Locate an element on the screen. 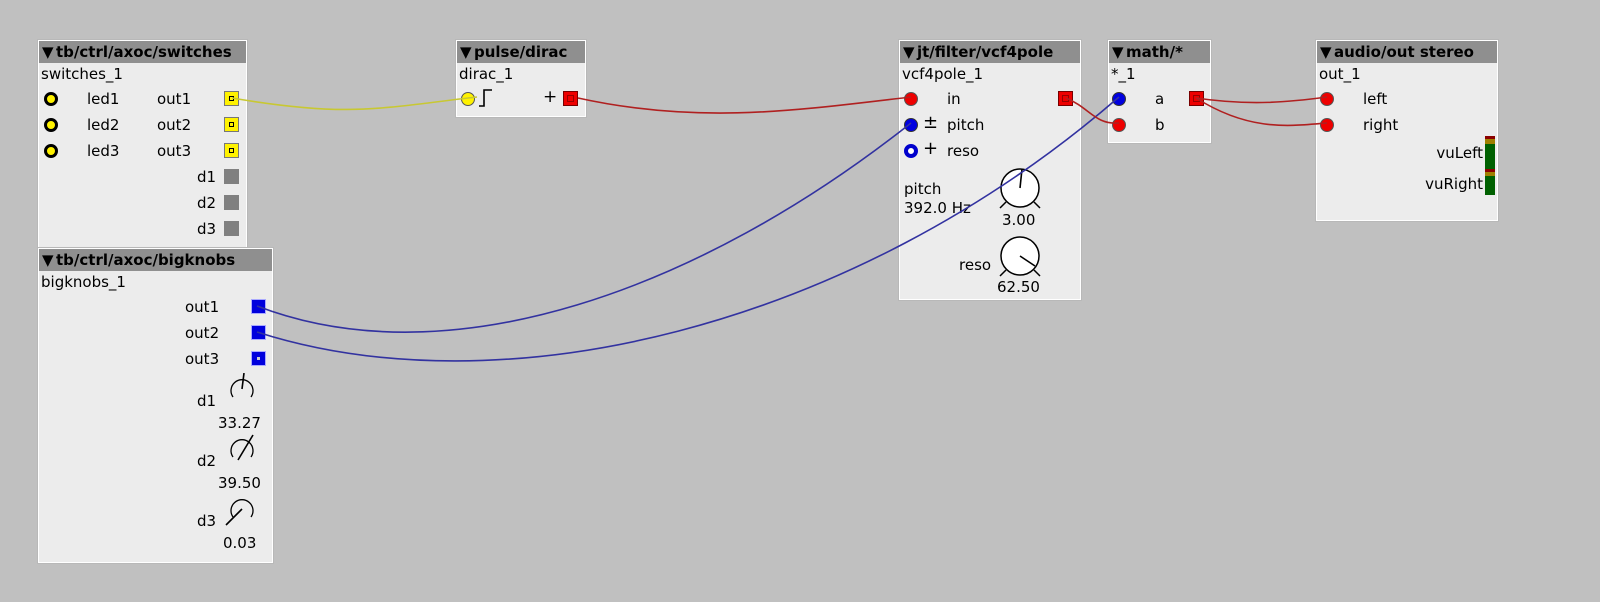 Image resolution: width=1600 pixels, height=602 pixels. object-type-label: pulse/dirac is located at coordinates (521, 52).